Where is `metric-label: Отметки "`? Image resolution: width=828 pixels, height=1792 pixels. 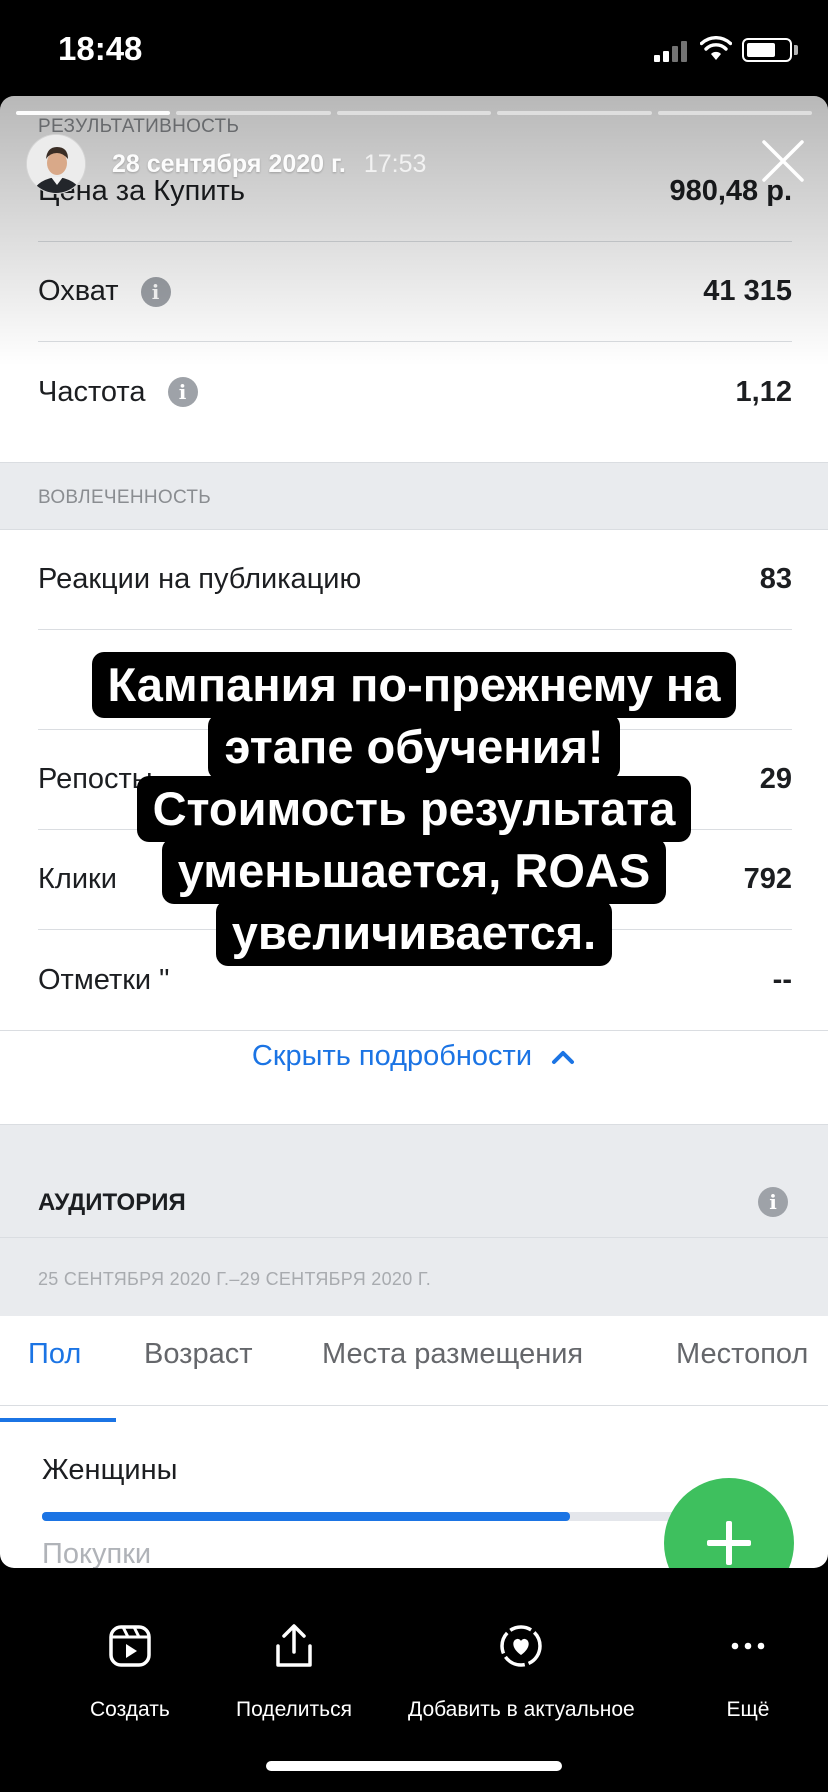
metric-label: Отметки " is located at coordinates (104, 979).